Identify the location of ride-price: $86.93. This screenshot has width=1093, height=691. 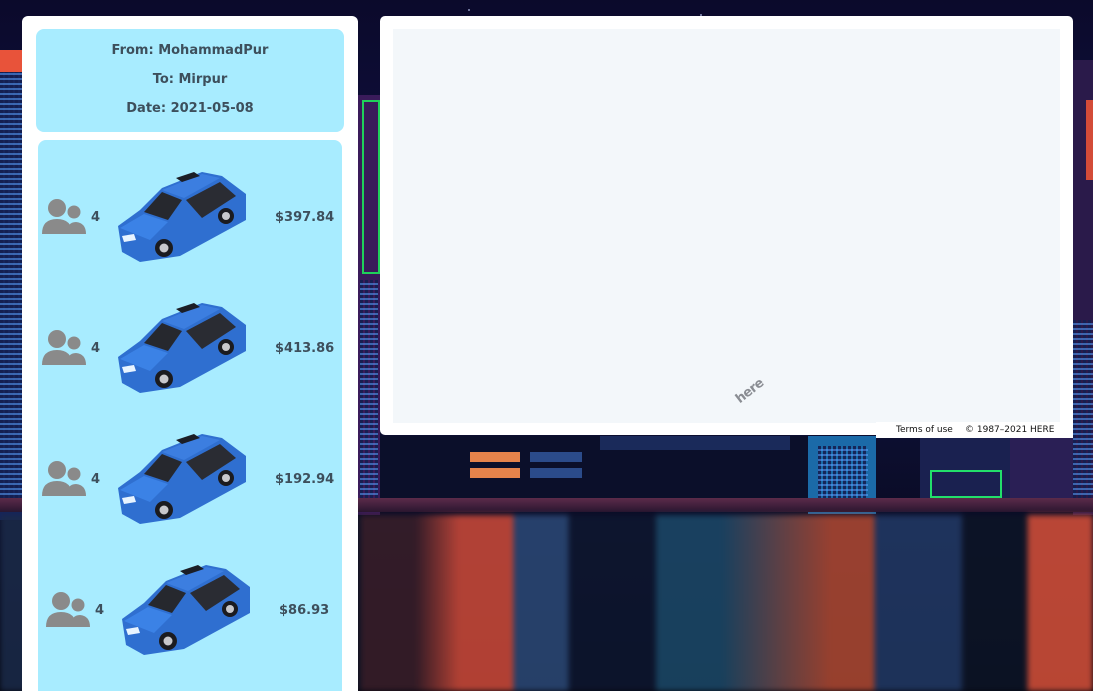
(304, 610).